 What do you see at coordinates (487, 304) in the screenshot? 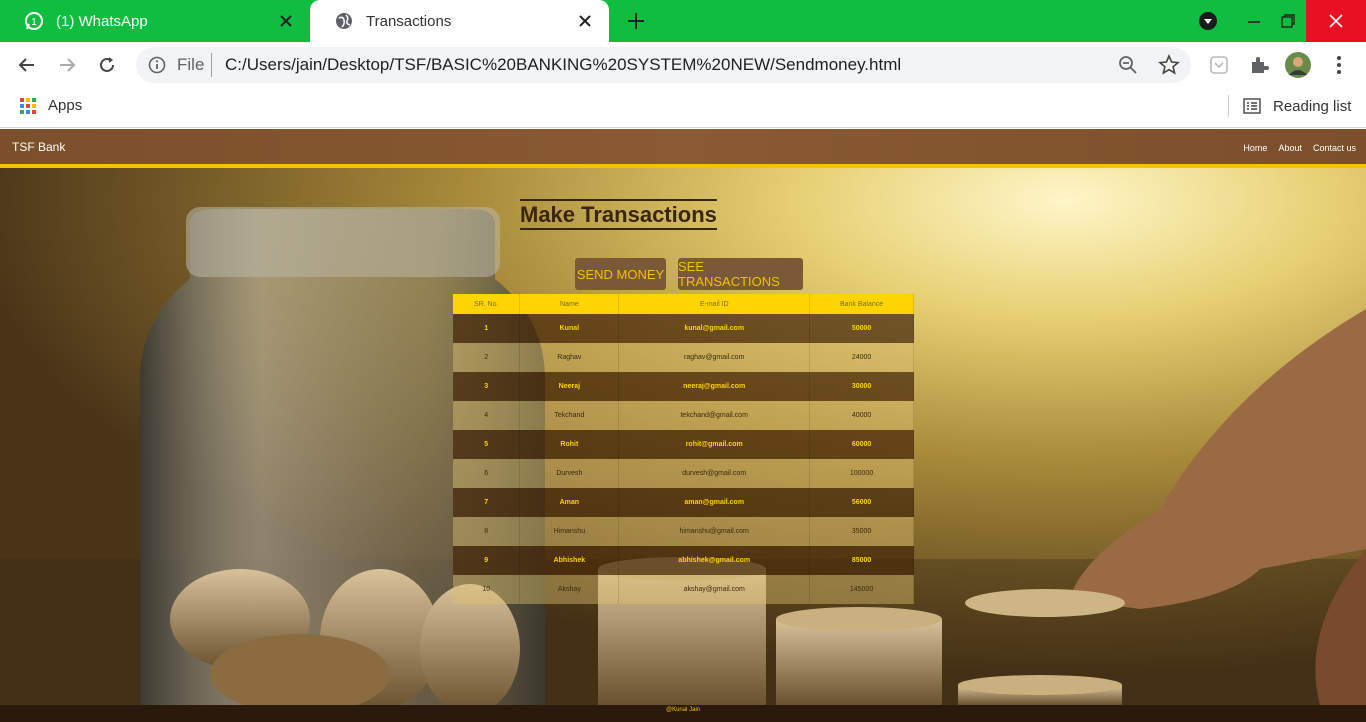
I see `column-header: SR. No.` at bounding box center [487, 304].